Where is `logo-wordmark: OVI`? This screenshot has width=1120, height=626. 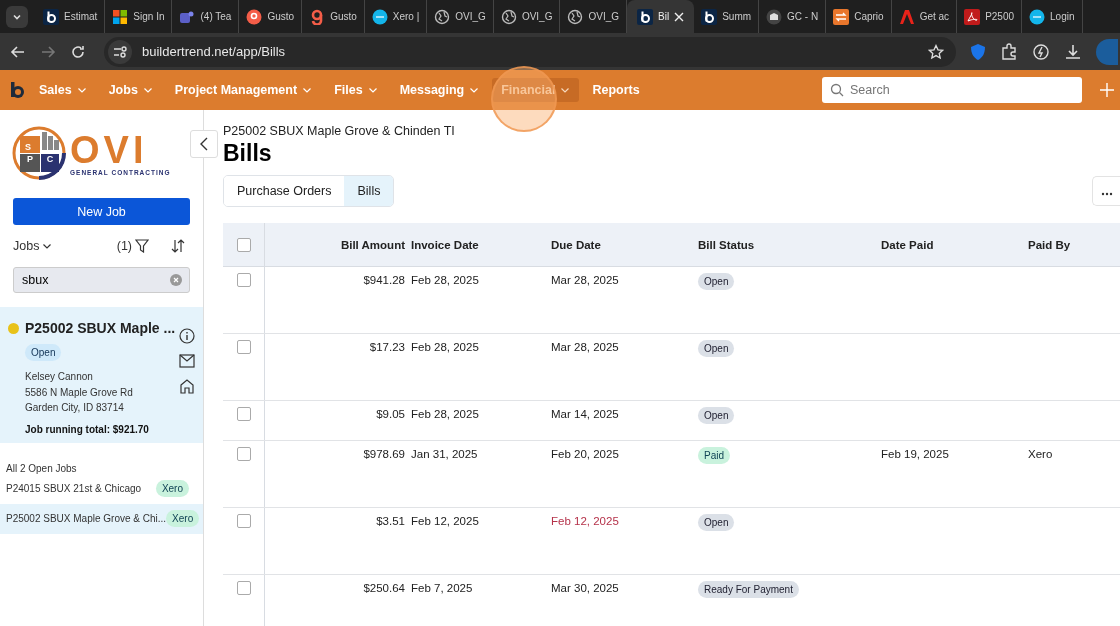
logo-wordmark: OVI is located at coordinates (109, 149).